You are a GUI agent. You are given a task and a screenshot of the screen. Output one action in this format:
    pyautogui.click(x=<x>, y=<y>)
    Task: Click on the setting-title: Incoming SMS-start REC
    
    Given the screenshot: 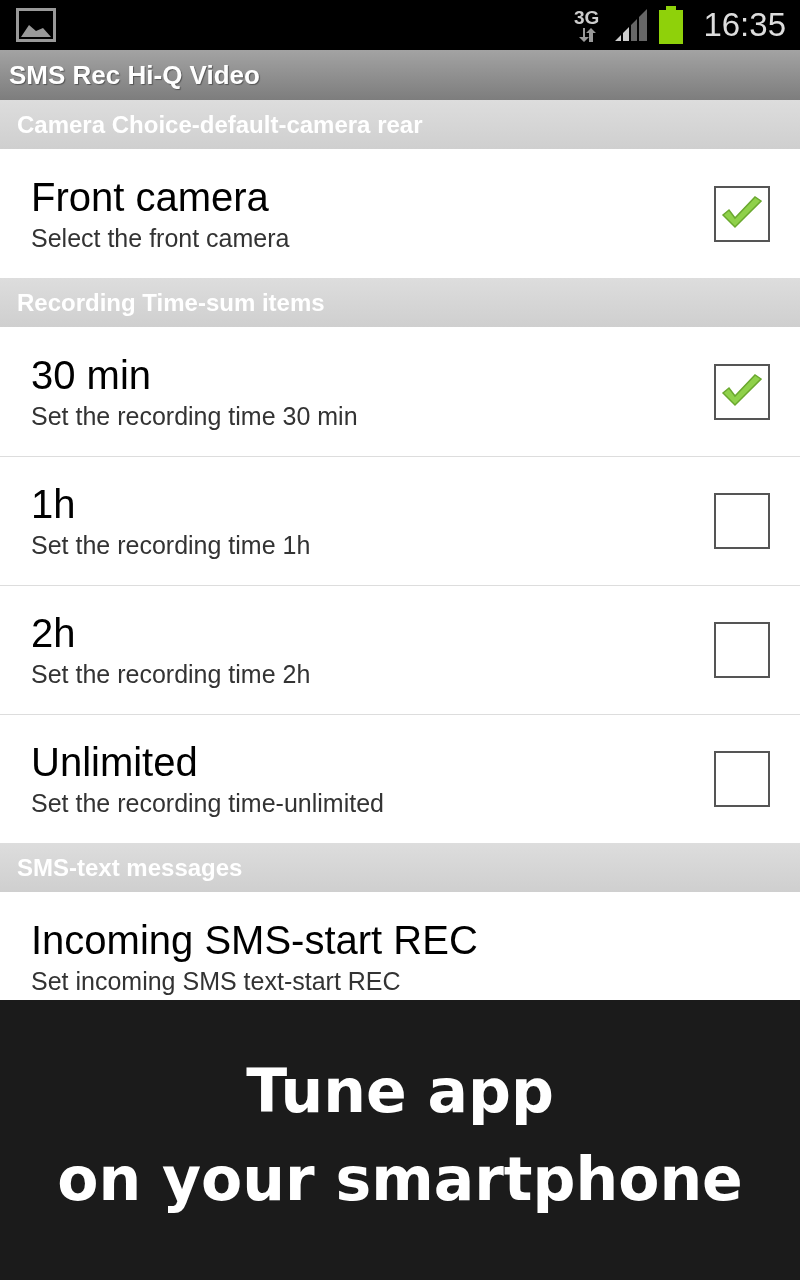 What is the action you would take?
    pyautogui.click(x=400, y=940)
    